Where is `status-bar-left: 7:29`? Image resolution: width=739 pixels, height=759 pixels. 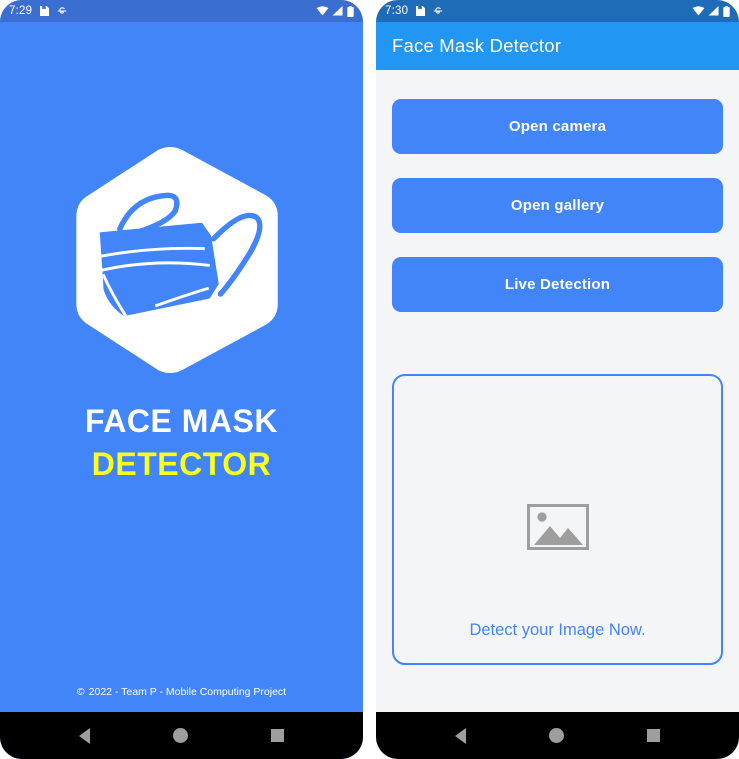 status-bar-left: 7:29 is located at coordinates (38, 11).